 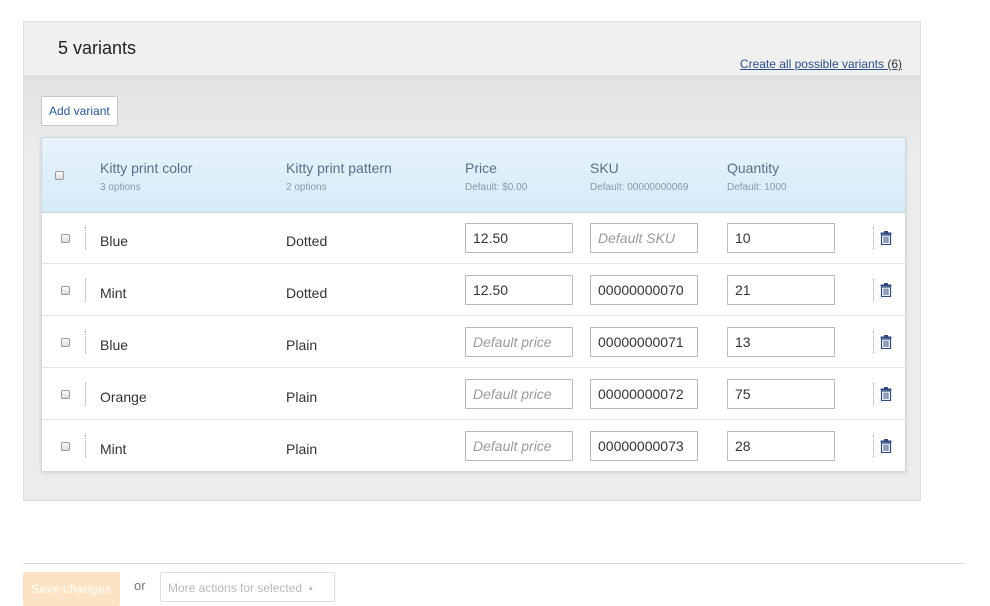 I want to click on col-sub-quantity: Default: 1000, so click(x=757, y=187).